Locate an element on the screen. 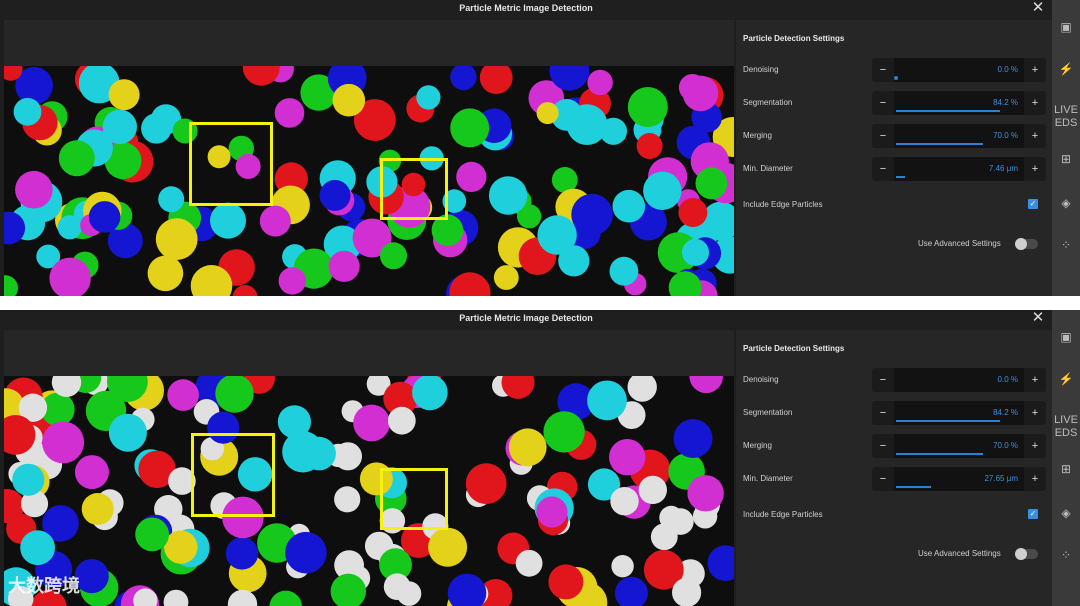  denoising-slider-handle is located at coordinates (896, 78).